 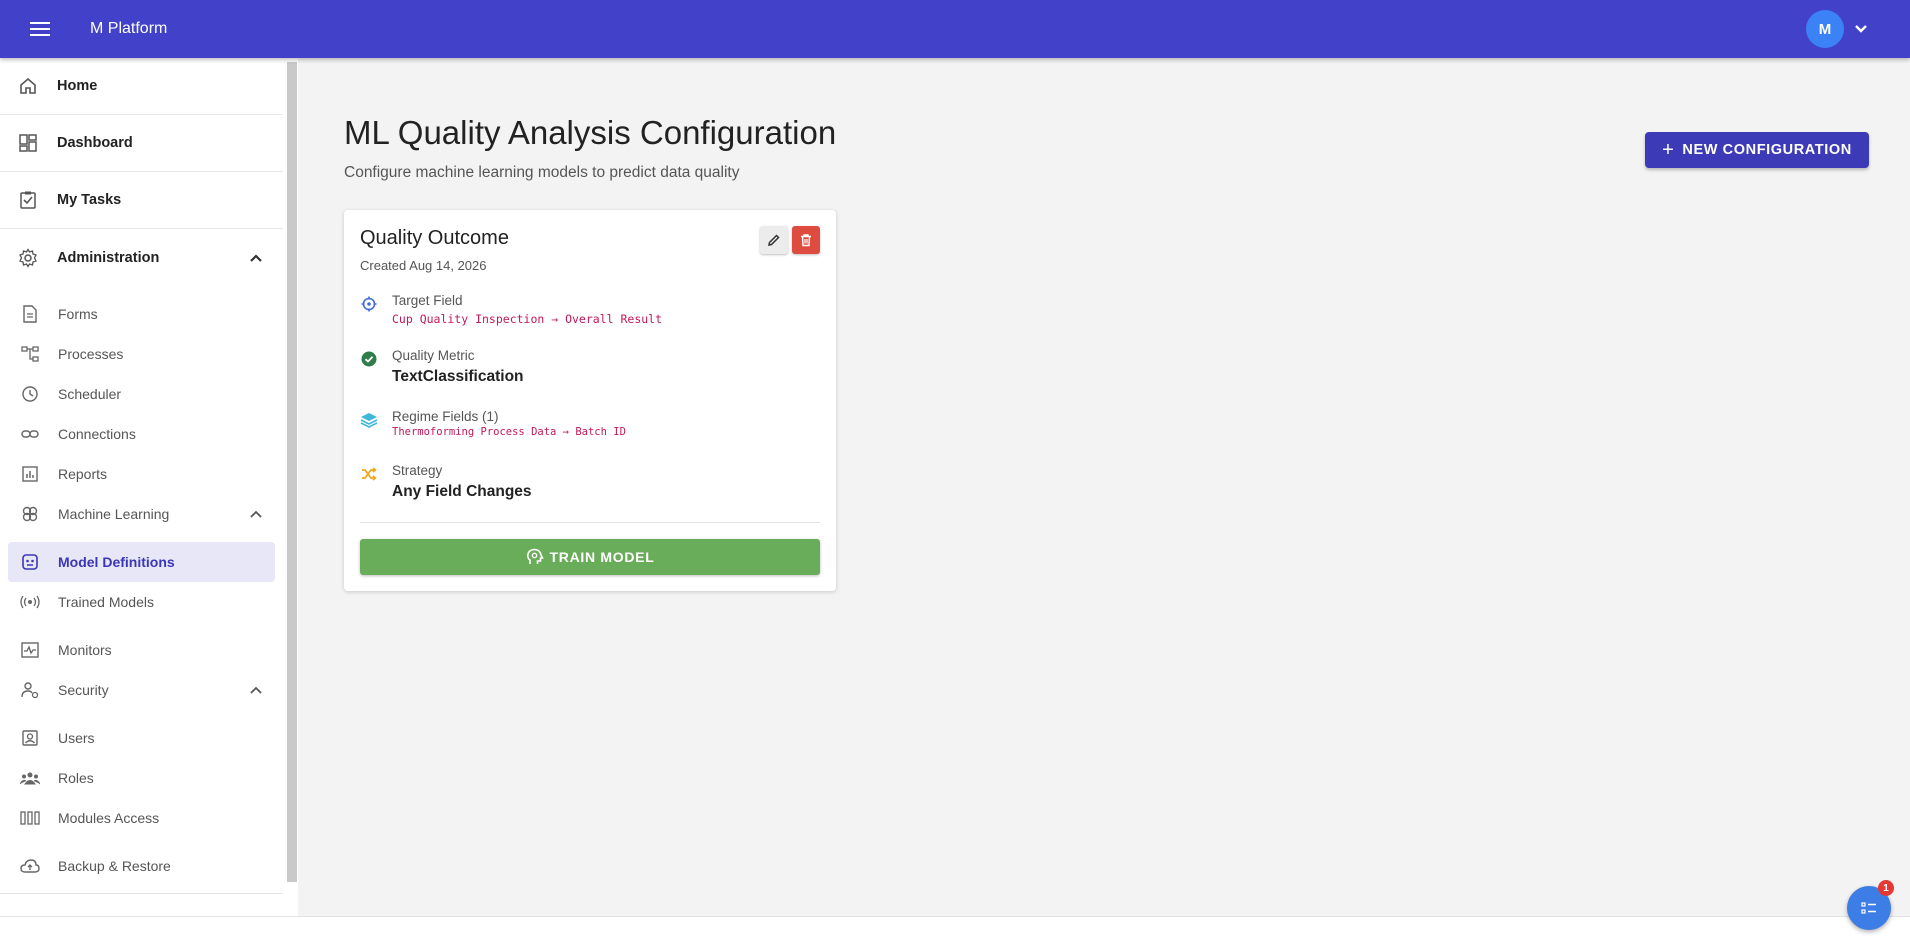 I want to click on sidebar-item-label: Reports, so click(x=83, y=474).